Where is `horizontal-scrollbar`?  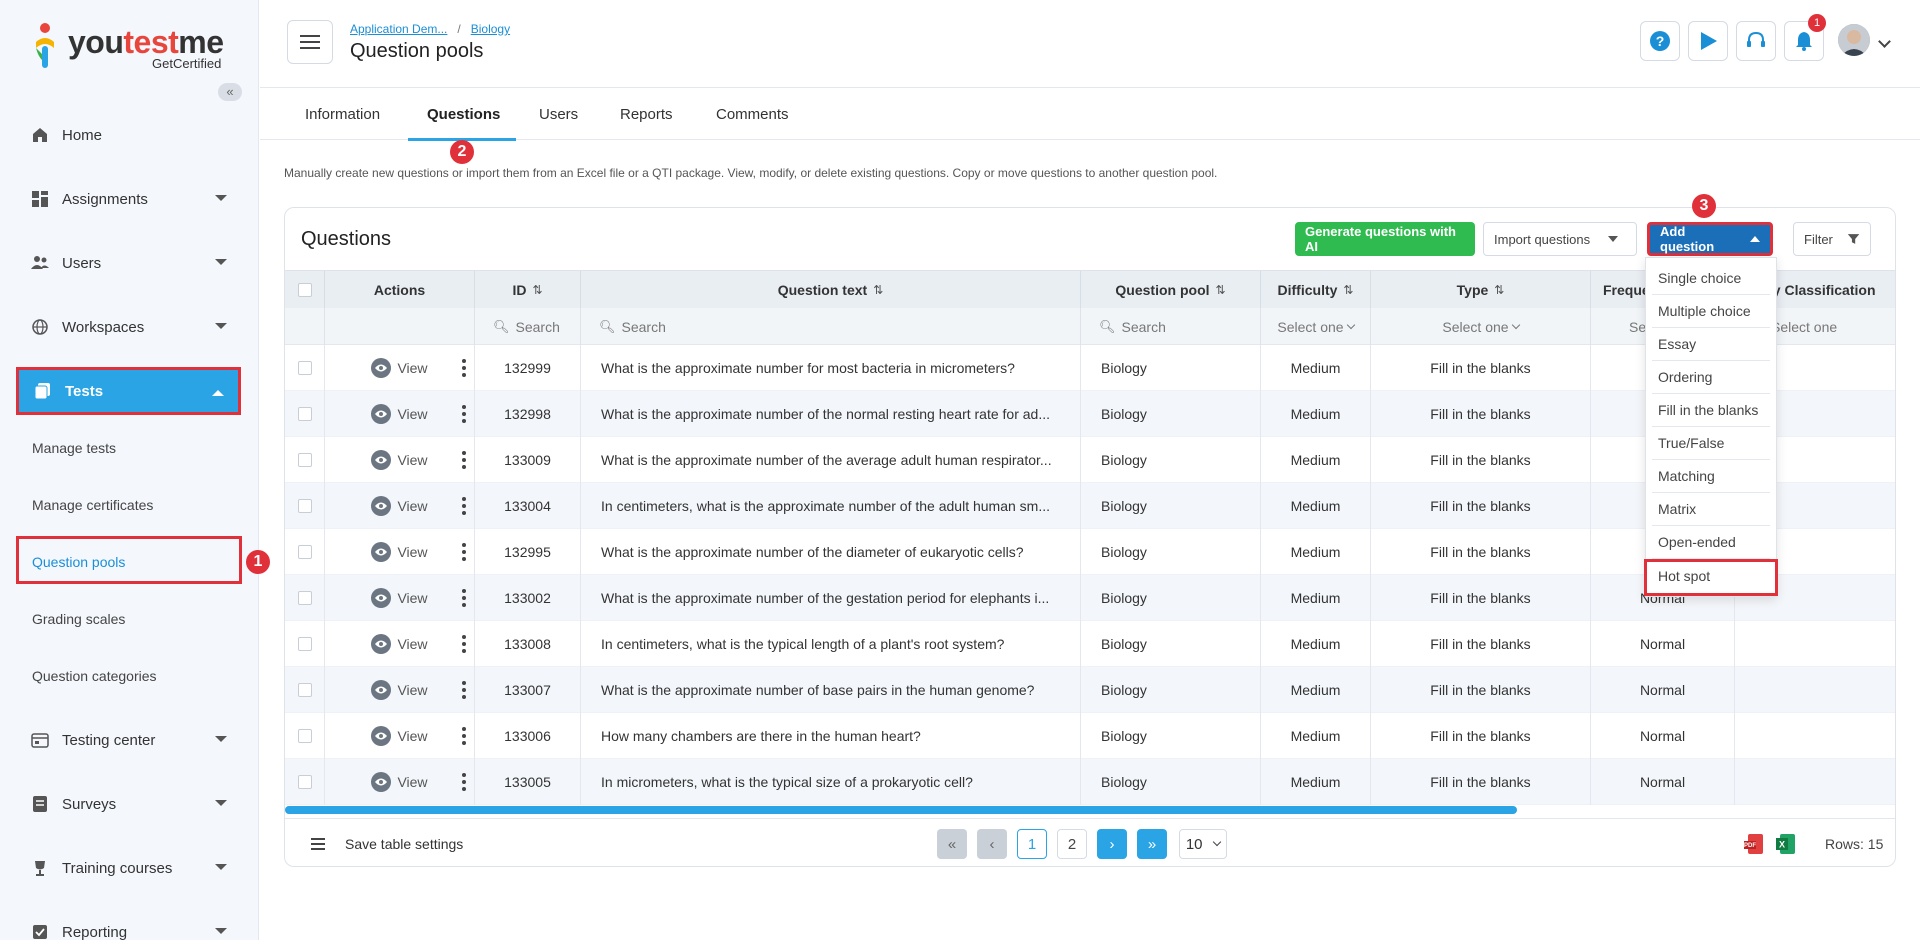 horizontal-scrollbar is located at coordinates (901, 810).